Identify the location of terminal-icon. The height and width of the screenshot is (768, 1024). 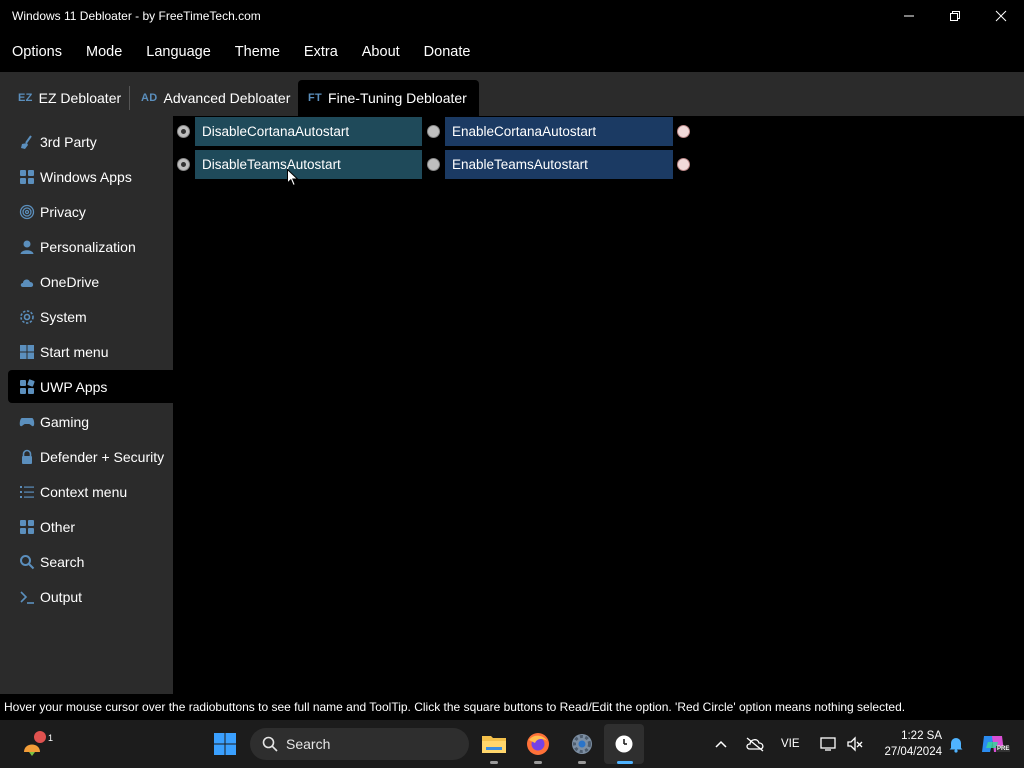
(27, 597).